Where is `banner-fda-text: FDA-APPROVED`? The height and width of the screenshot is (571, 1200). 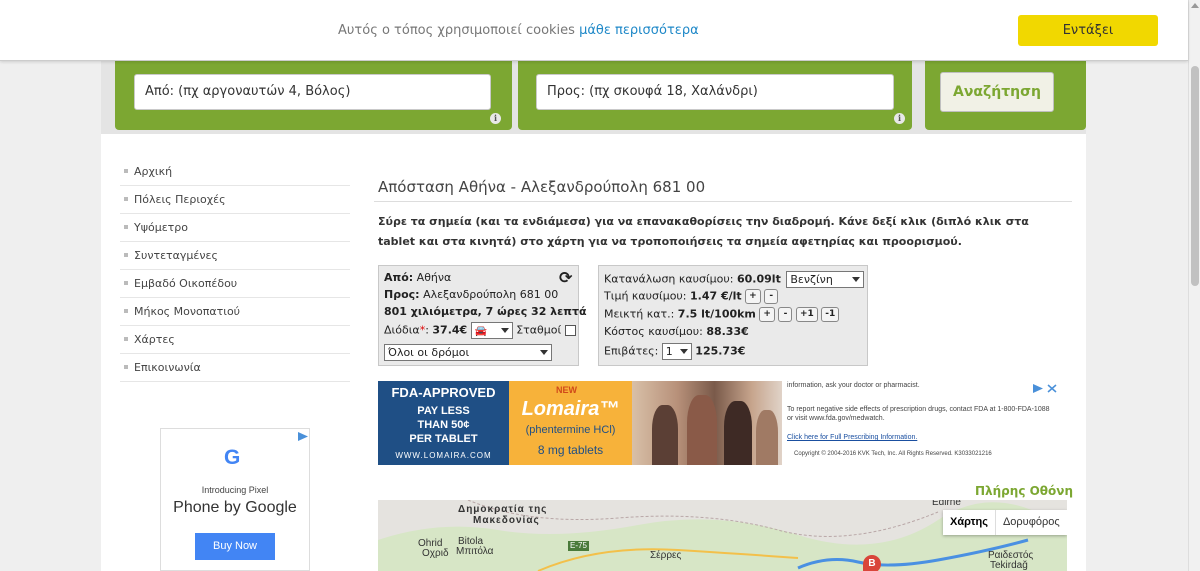 banner-fda-text: FDA-APPROVED is located at coordinates (443, 392).